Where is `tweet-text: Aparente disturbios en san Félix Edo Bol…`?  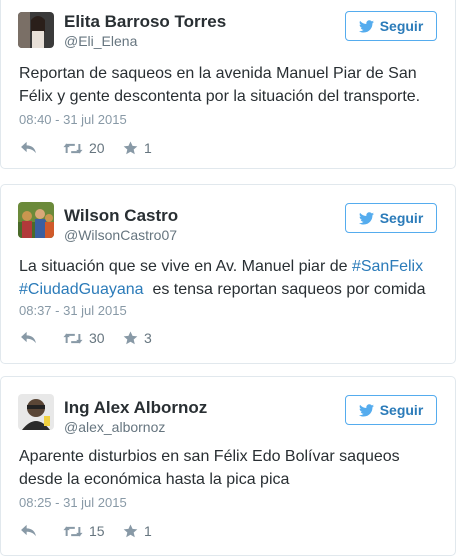 tweet-text: Aparente disturbios en san Félix Edo Bol… is located at coordinates (231, 468).